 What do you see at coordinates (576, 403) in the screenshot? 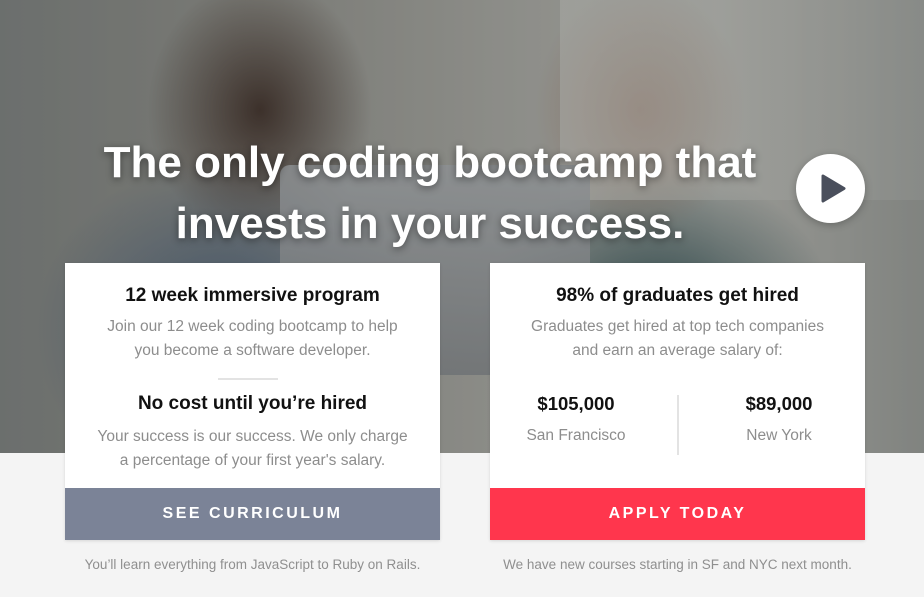
I see `sf-salary: $105,000` at bounding box center [576, 403].